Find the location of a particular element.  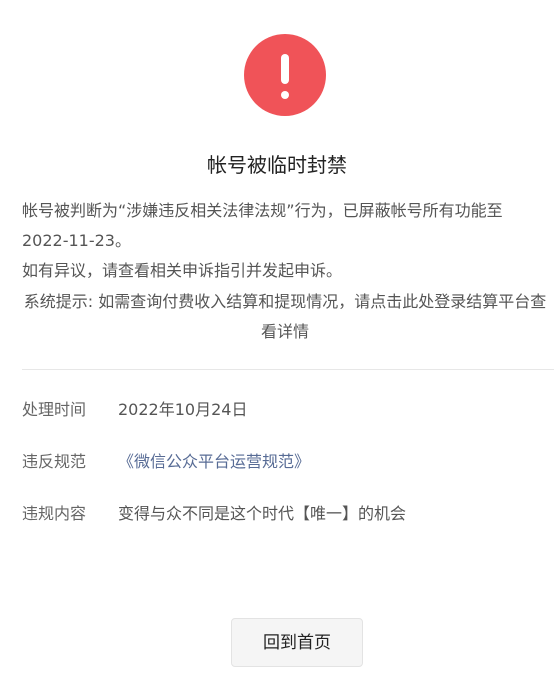

detail-row-time: 处理时间 2022年10月24日 is located at coordinates (282, 410).